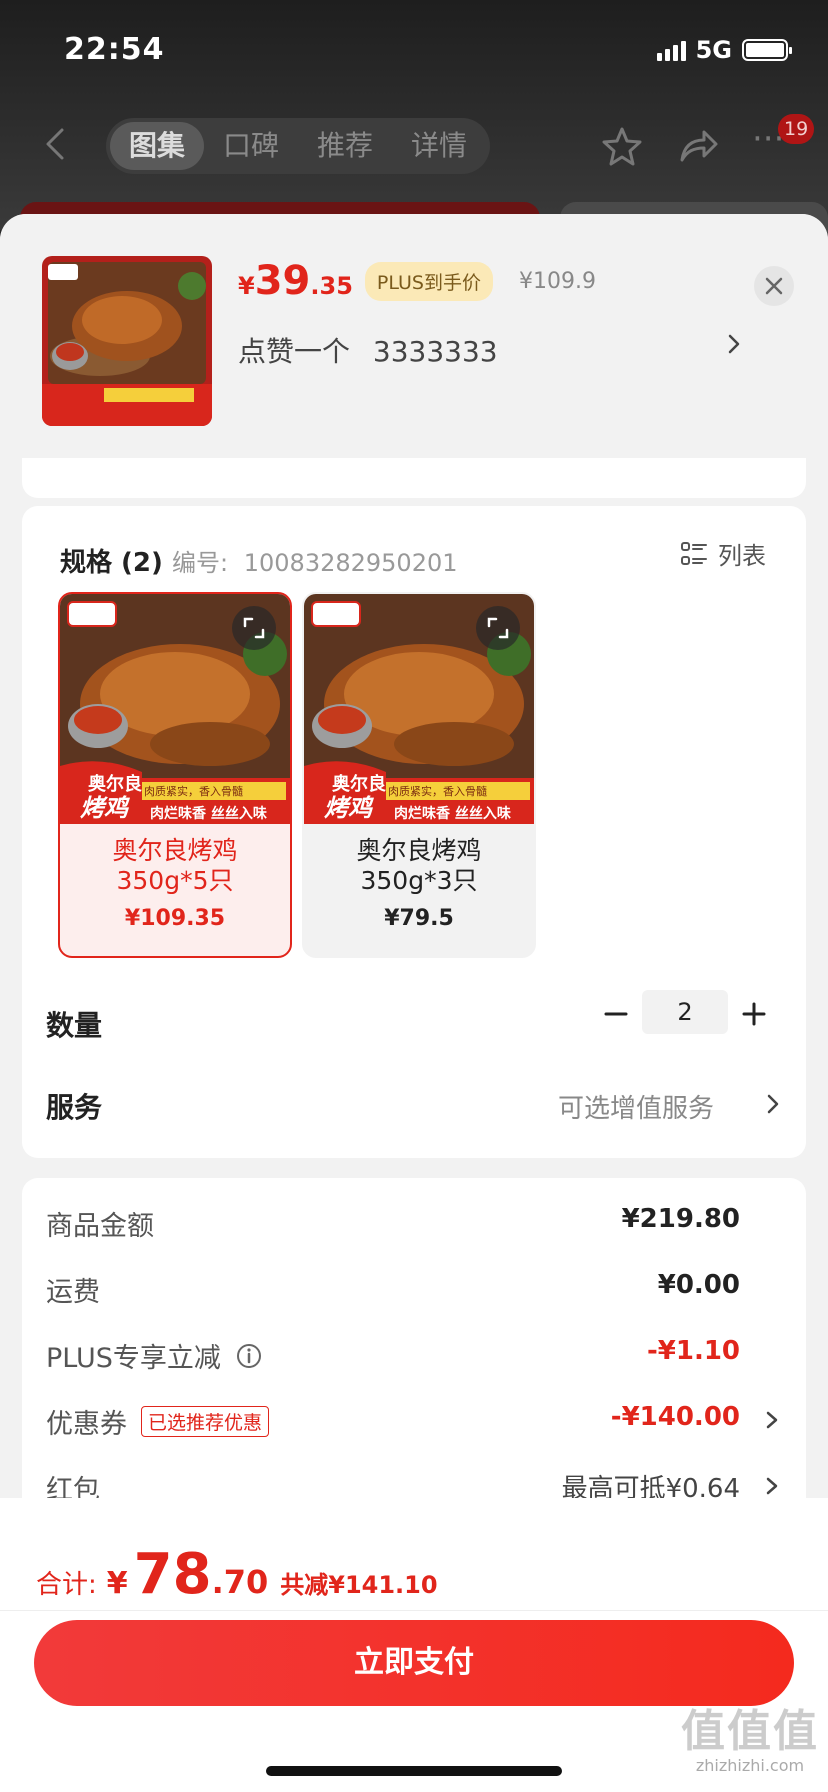 The image size is (828, 1792). I want to click on fee-value: ¥0.00, so click(698, 1285).